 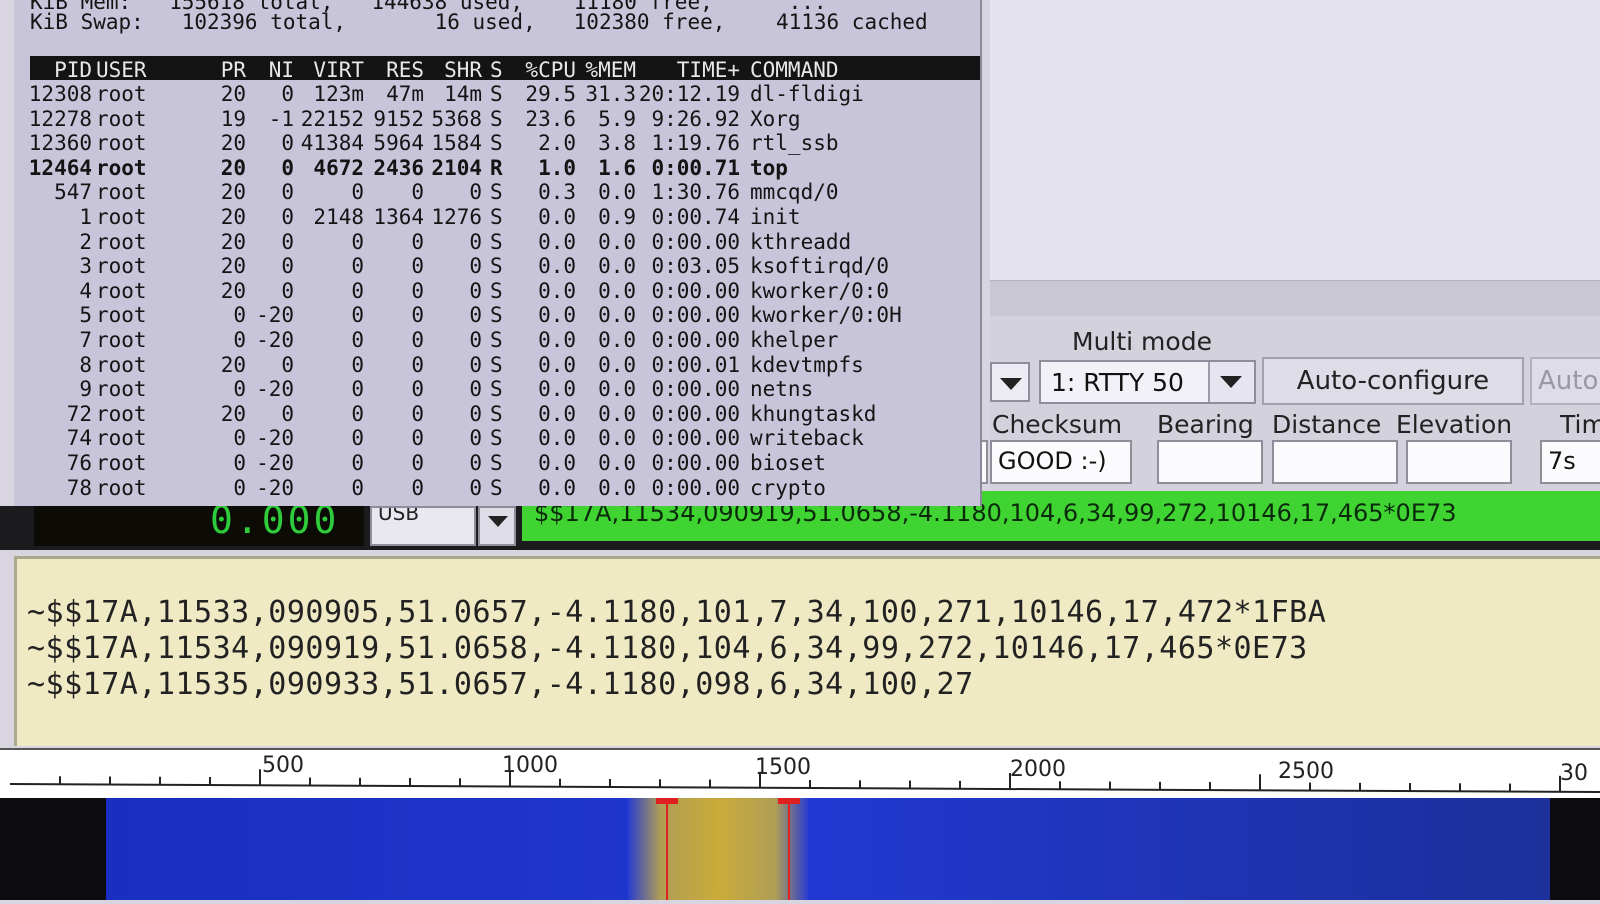 What do you see at coordinates (550, 94) in the screenshot?
I see `cell-cpu: 29.5` at bounding box center [550, 94].